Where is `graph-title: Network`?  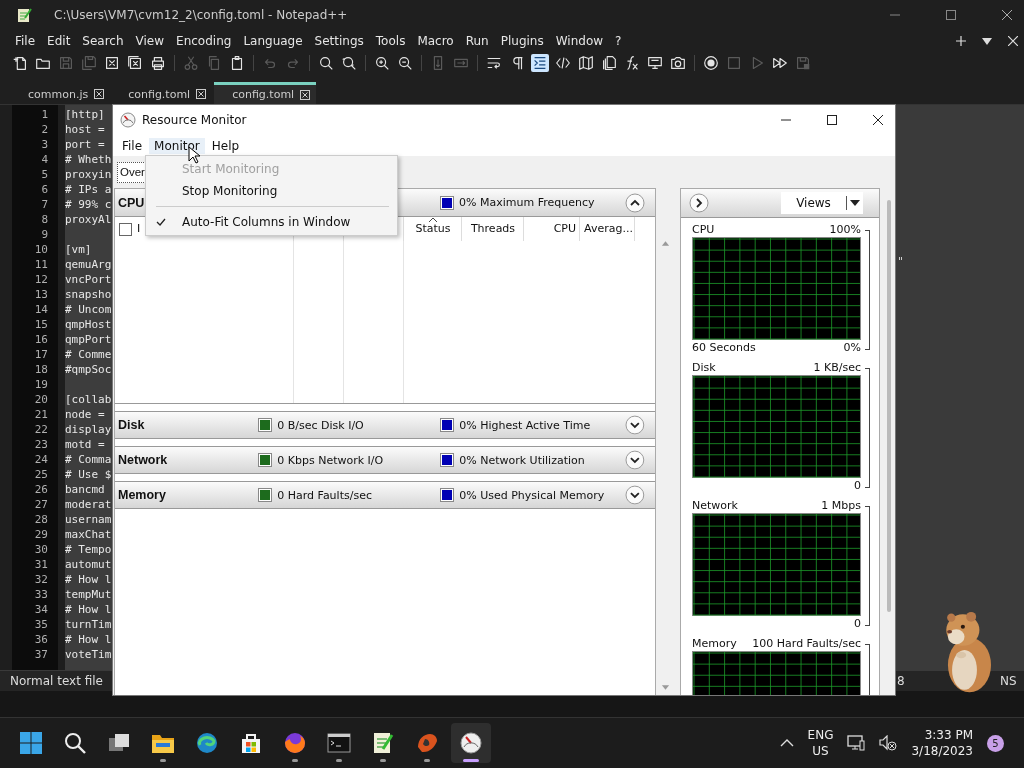 graph-title: Network is located at coordinates (715, 505).